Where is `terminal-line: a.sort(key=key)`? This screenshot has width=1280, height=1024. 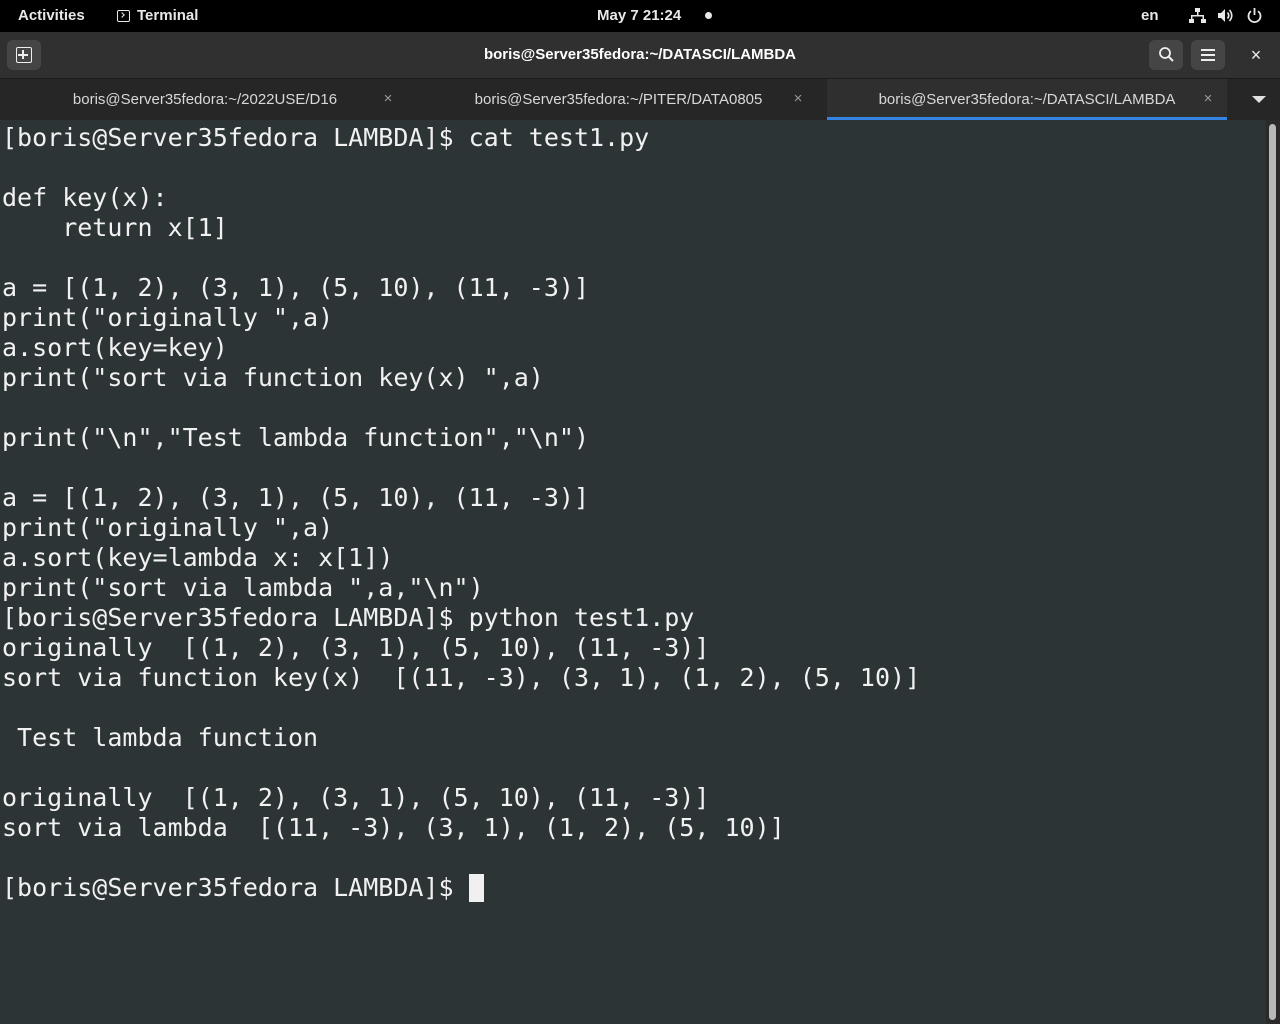 terminal-line: a.sort(key=key) is located at coordinates (115, 347).